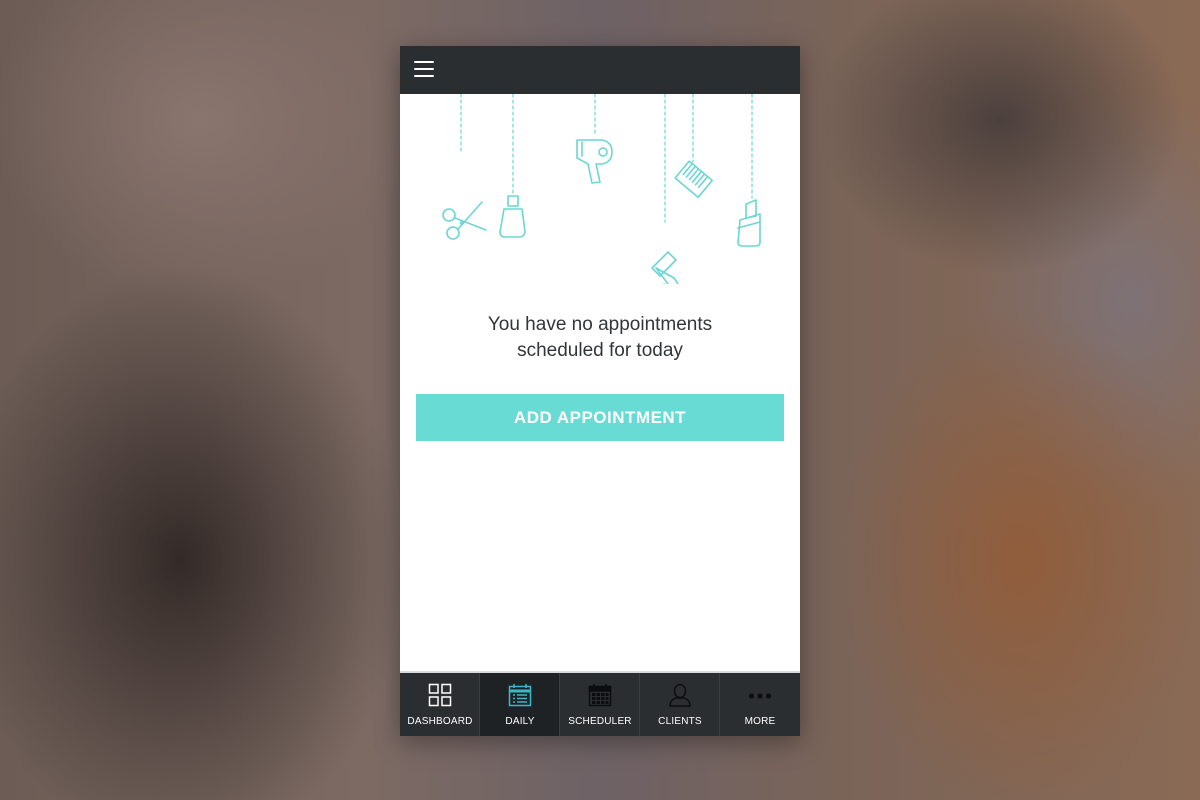  Describe the element at coordinates (440, 721) in the screenshot. I see `tab-dashboard-label: DASHBOARD` at that location.